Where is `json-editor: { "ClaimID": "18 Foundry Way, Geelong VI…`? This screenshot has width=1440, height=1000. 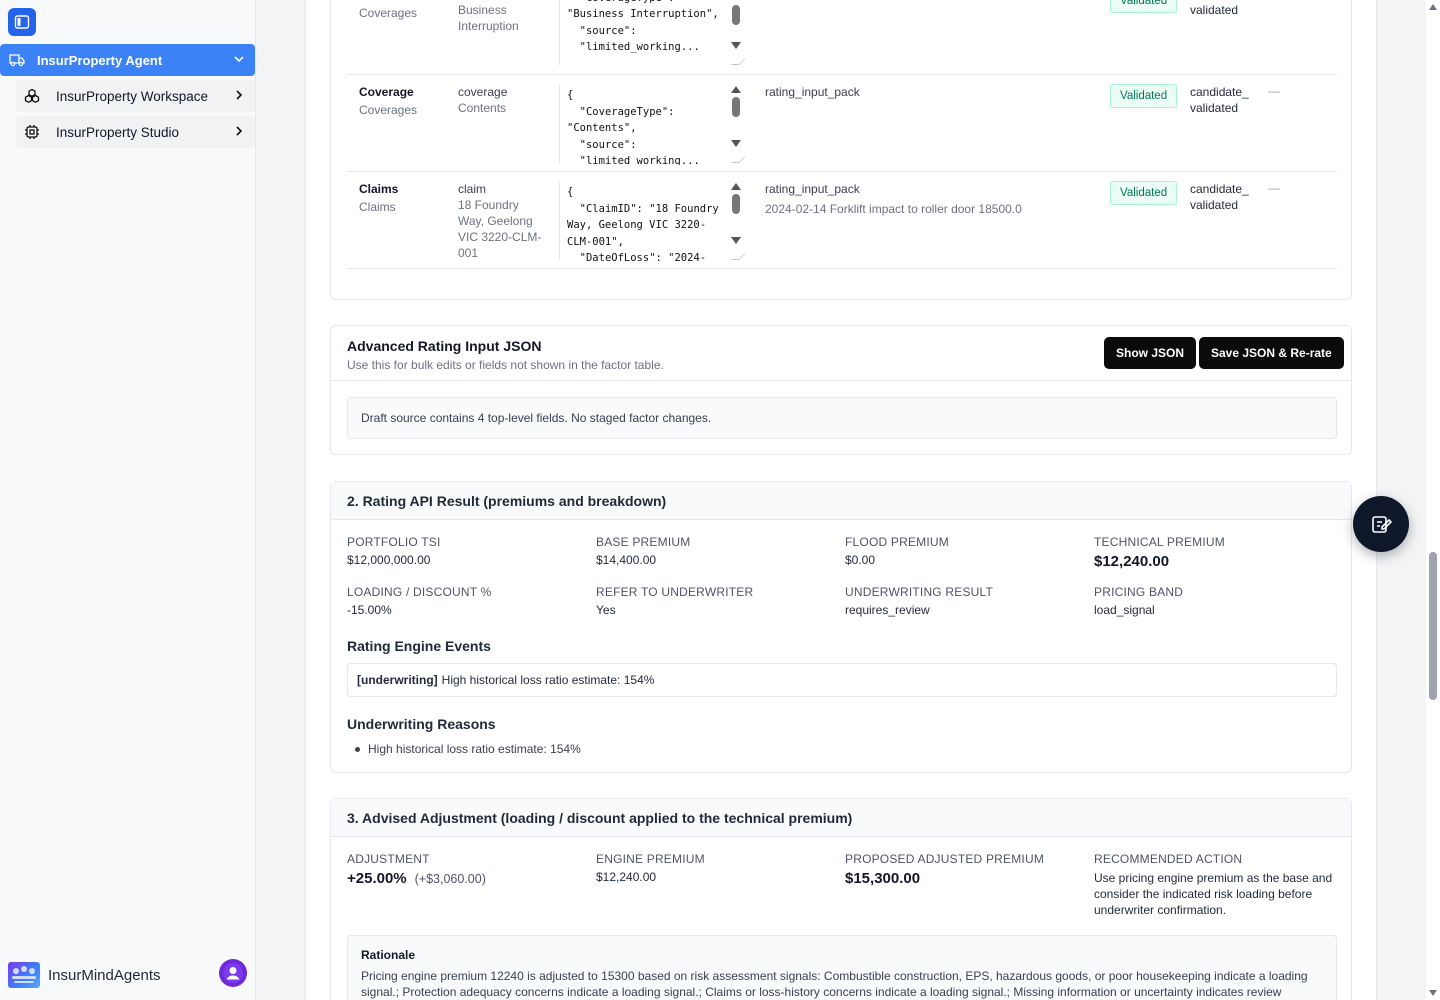 json-editor: { "ClaimID": "18 Foundry Way, Geelong VI… is located at coordinates (652, 221).